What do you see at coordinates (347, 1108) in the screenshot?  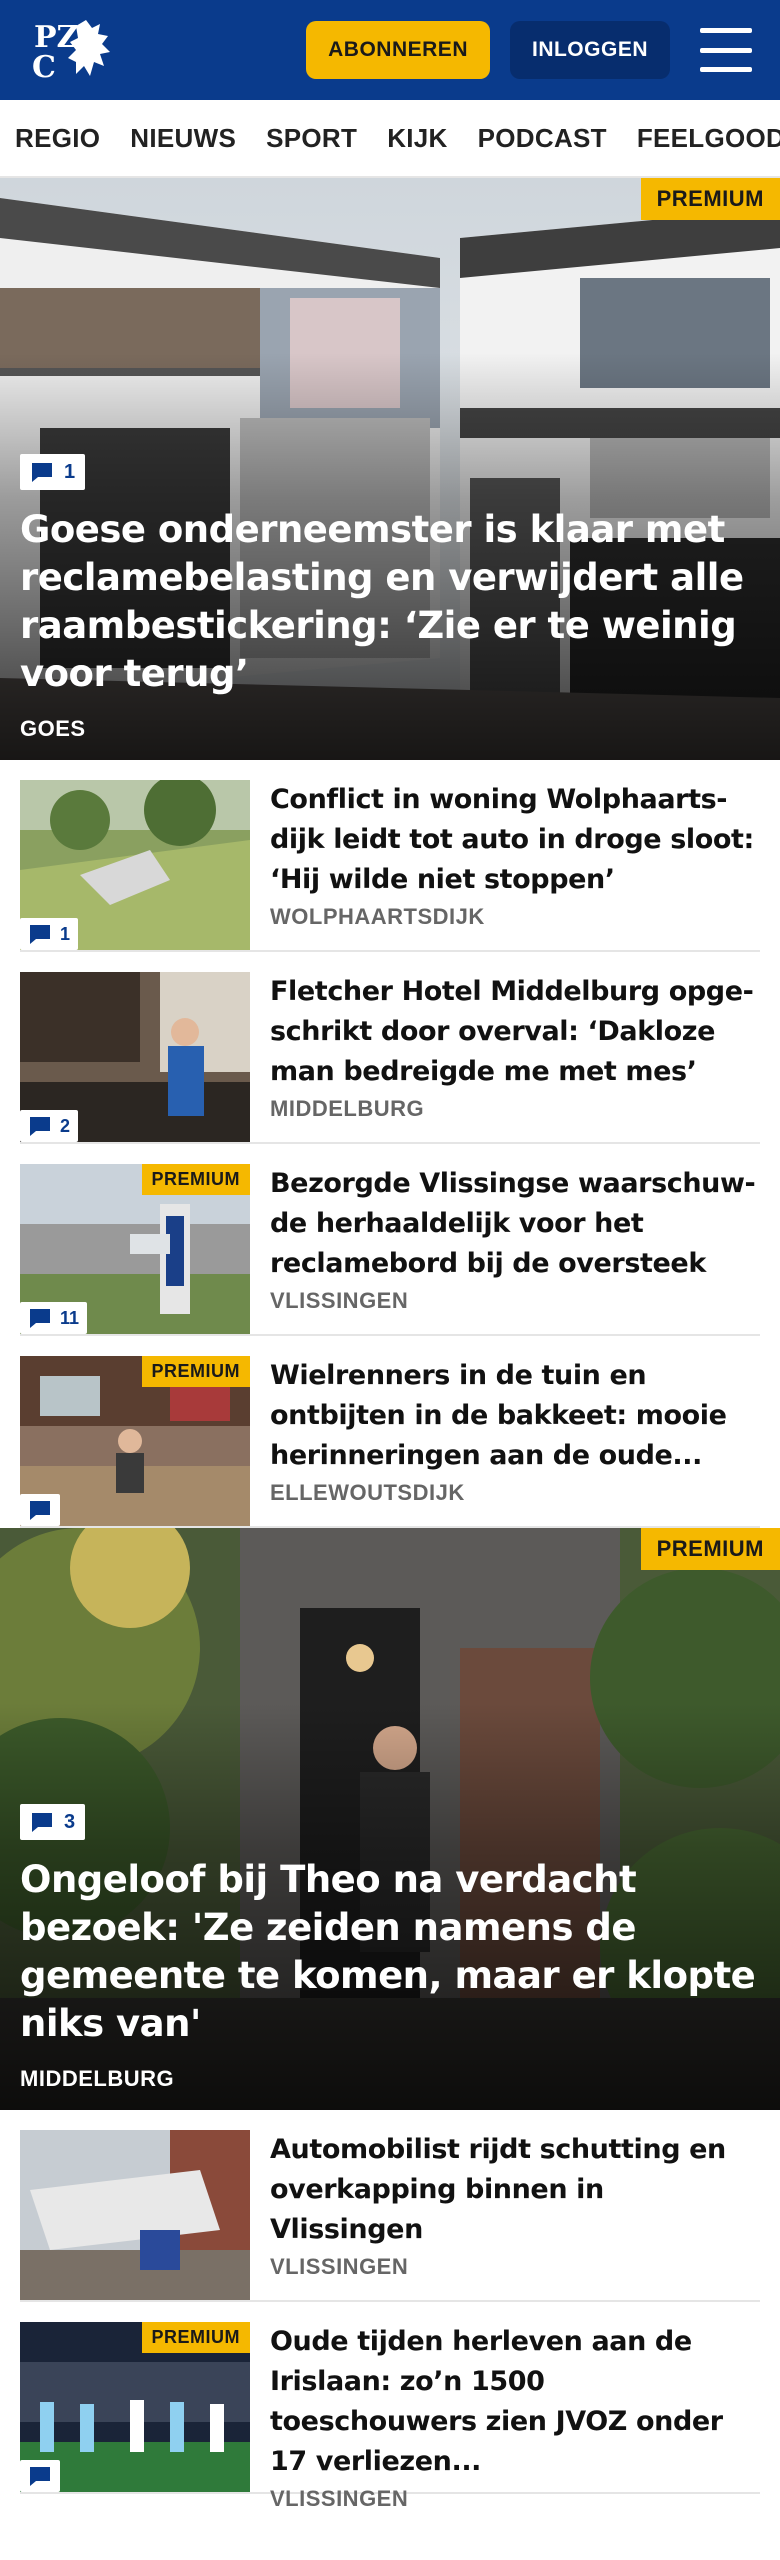 I see `article-location: MIDDELBURG` at bounding box center [347, 1108].